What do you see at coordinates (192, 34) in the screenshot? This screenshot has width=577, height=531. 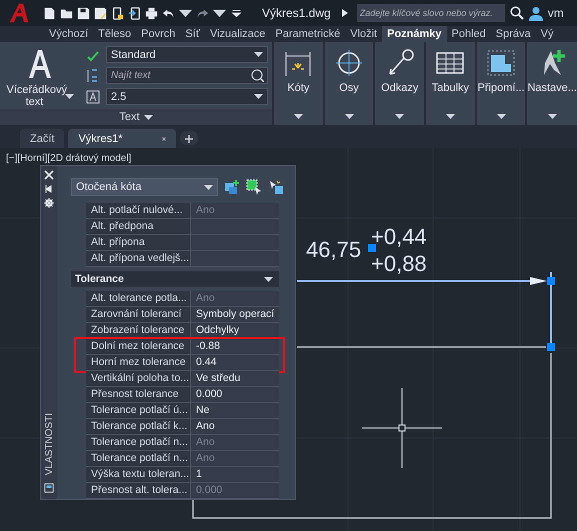 I see `ribbon-tab: Síť` at bounding box center [192, 34].